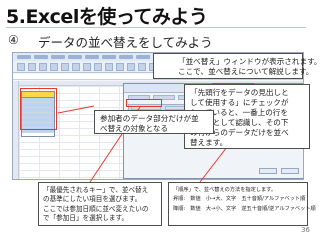  Describe the element at coordinates (244, 208) in the screenshot. I see `callout-text-line: 降順: 数値 大→小、文字 逆五十音順/逆アルファベット順` at that location.